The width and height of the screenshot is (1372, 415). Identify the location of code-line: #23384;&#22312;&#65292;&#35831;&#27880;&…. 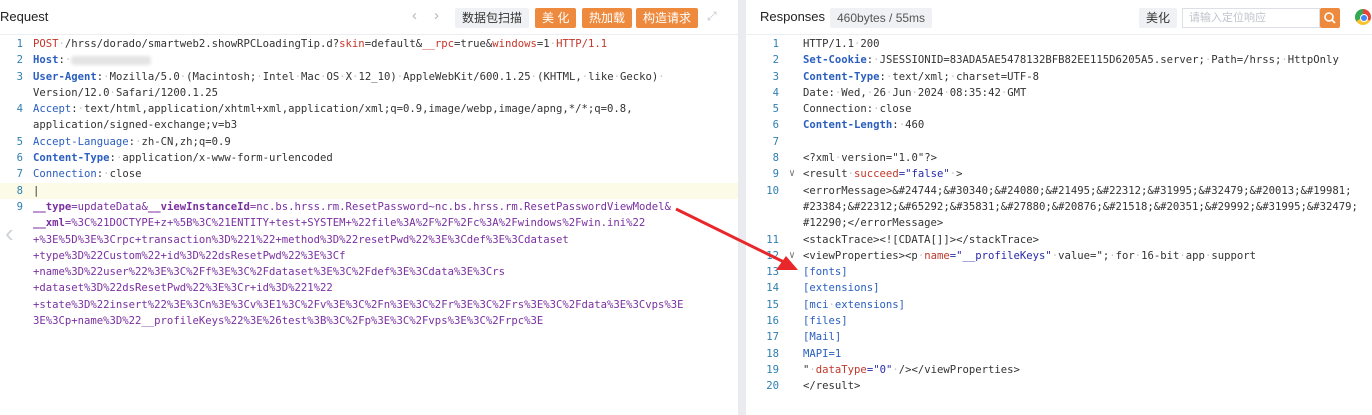
(1059, 207).